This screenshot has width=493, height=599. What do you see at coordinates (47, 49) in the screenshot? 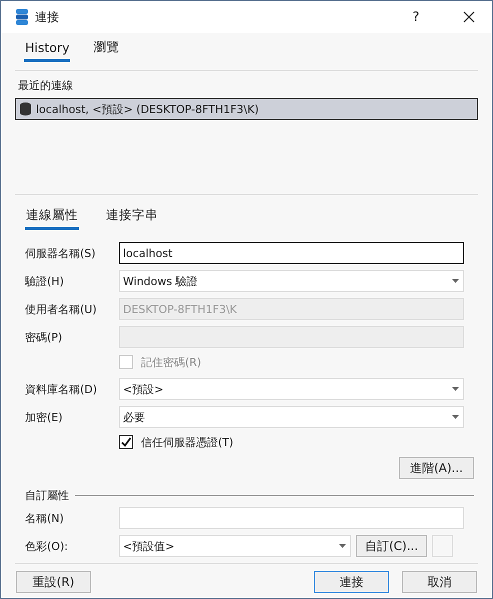
I see `tab: History` at bounding box center [47, 49].